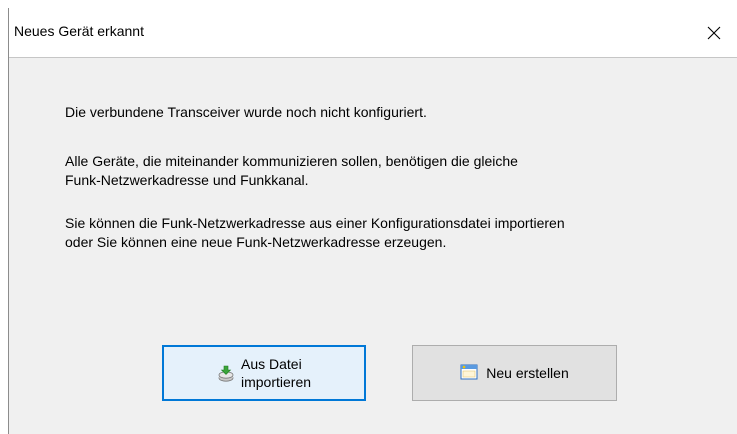 Image resolution: width=737 pixels, height=434 pixels. Describe the element at coordinates (226, 375) in the screenshot. I see `import-disk-icon` at that location.